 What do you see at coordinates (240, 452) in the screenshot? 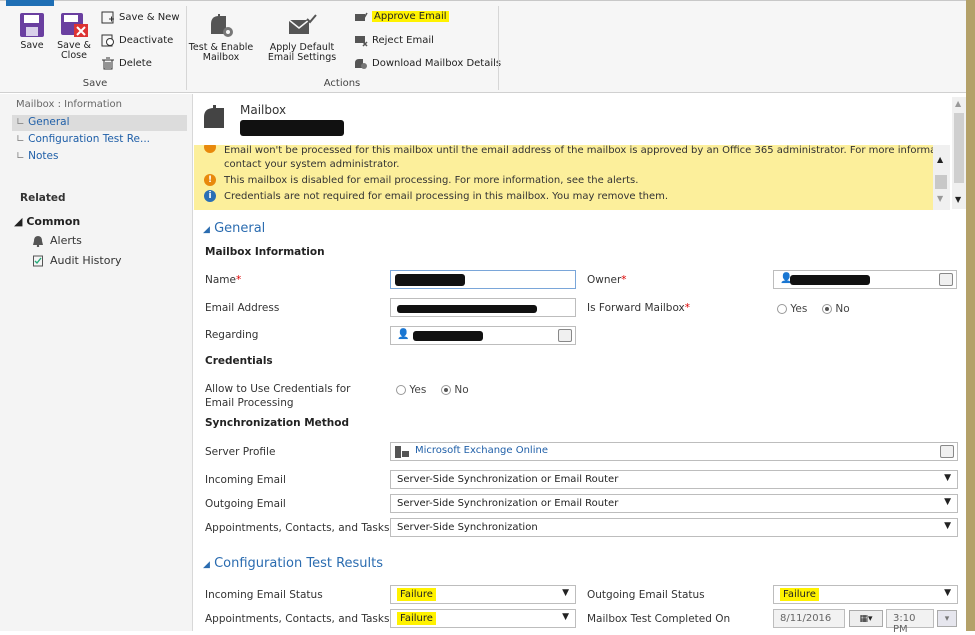
I see `server-profile-label: Server Profile` at bounding box center [240, 452].